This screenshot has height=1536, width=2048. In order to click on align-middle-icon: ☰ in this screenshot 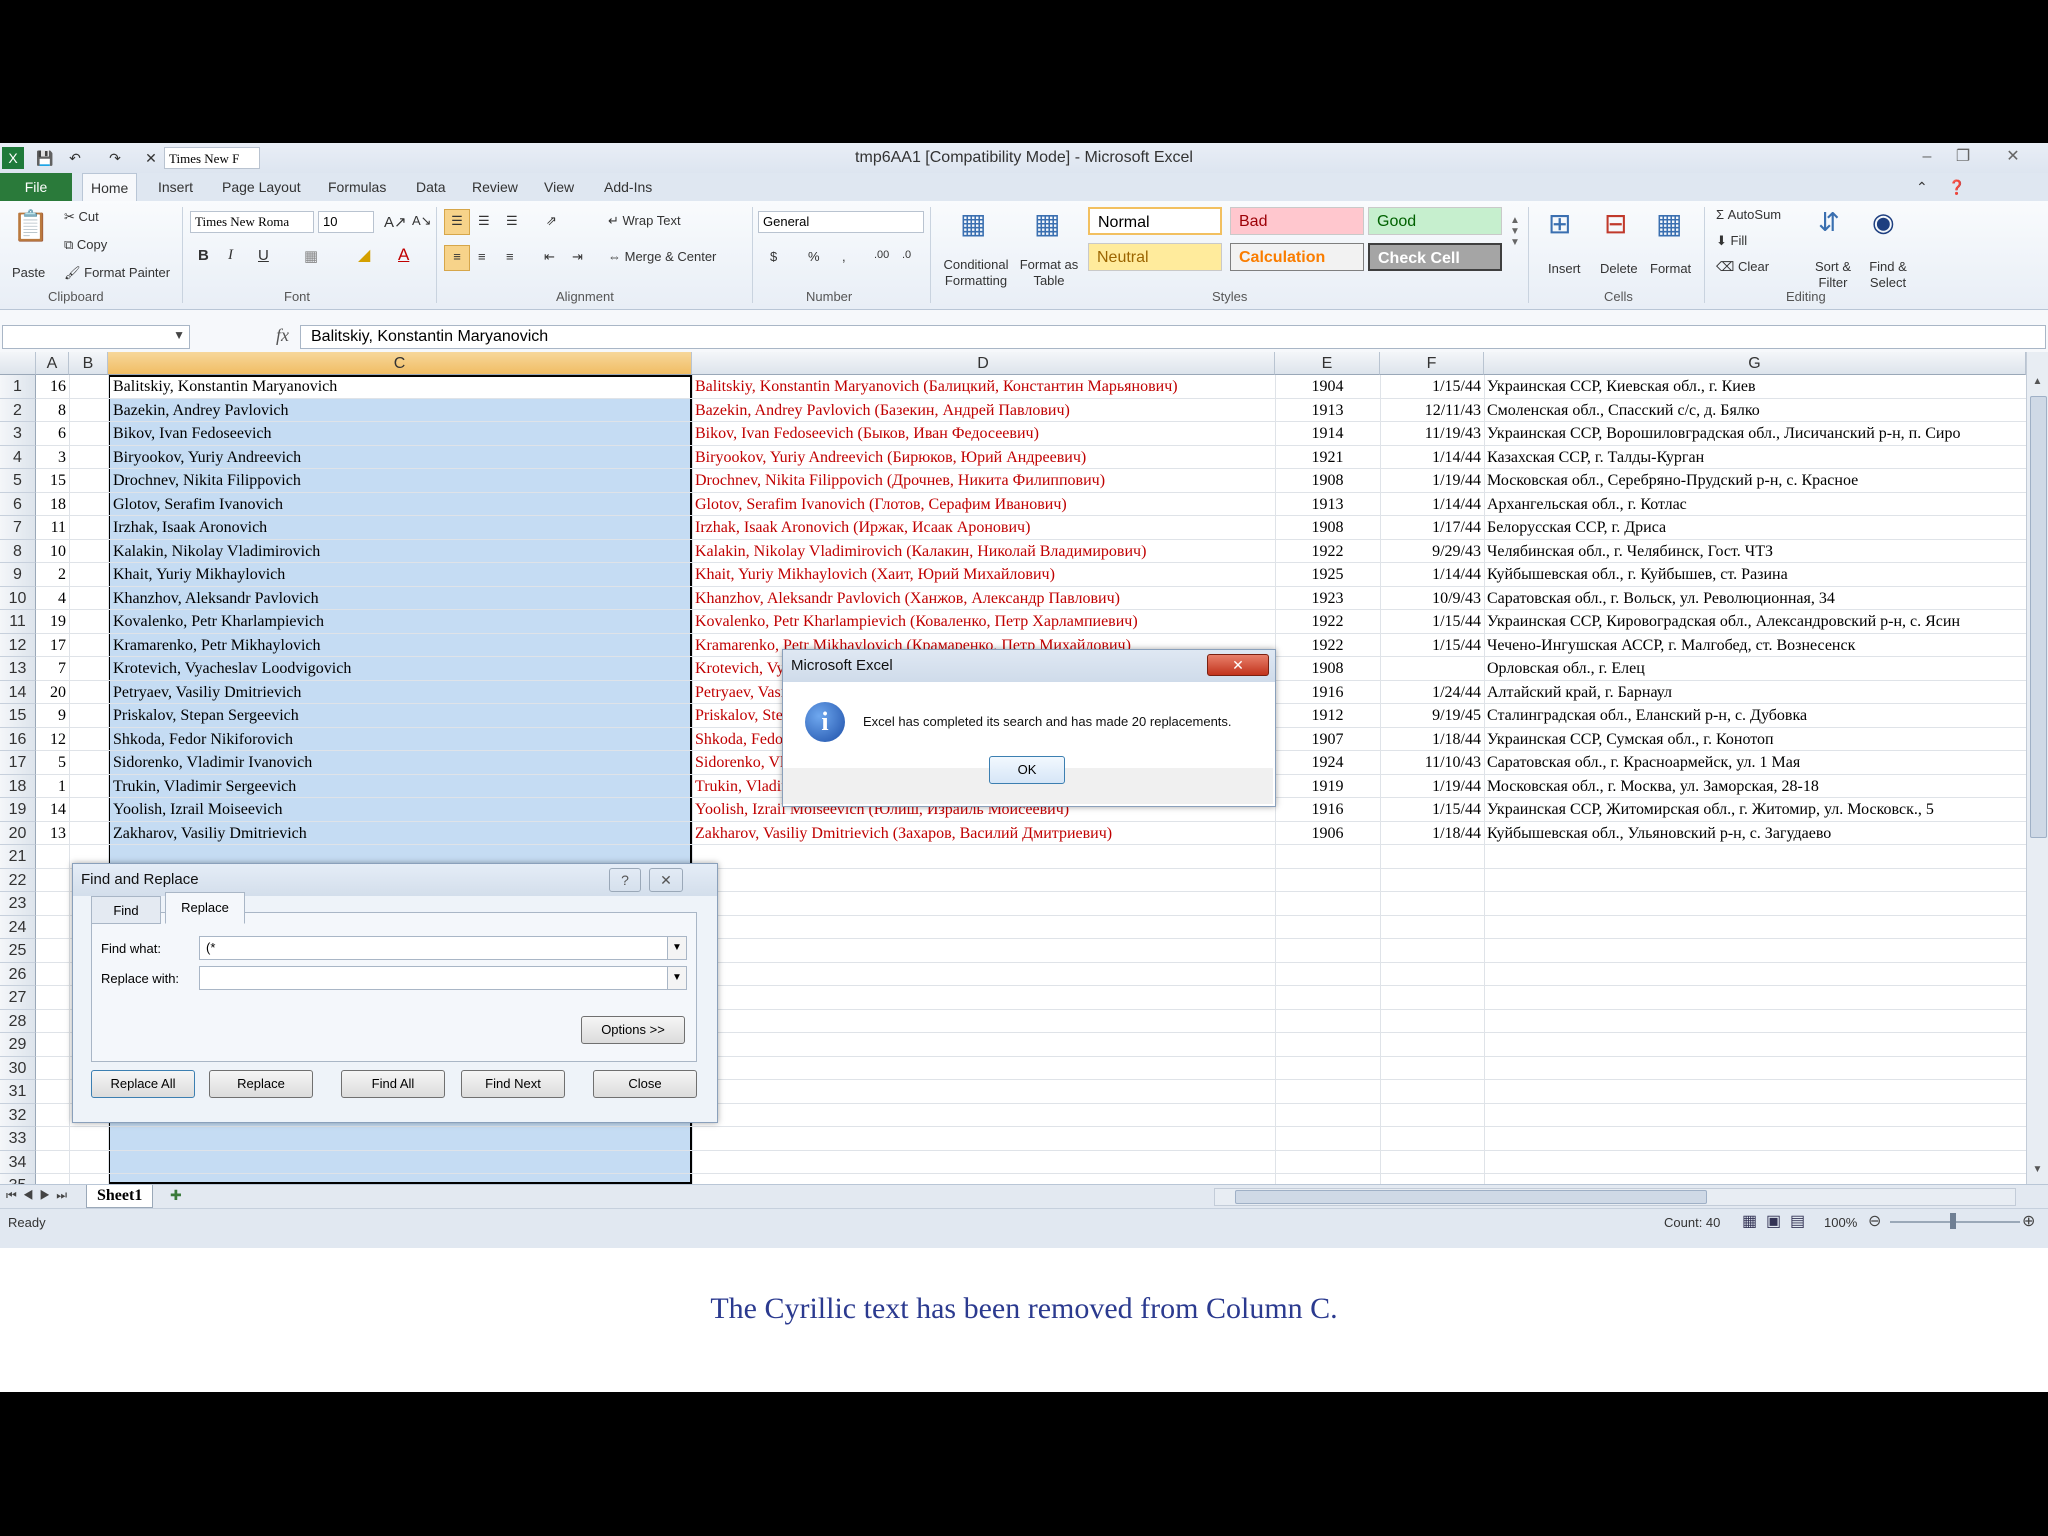, I will do `click(484, 221)`.